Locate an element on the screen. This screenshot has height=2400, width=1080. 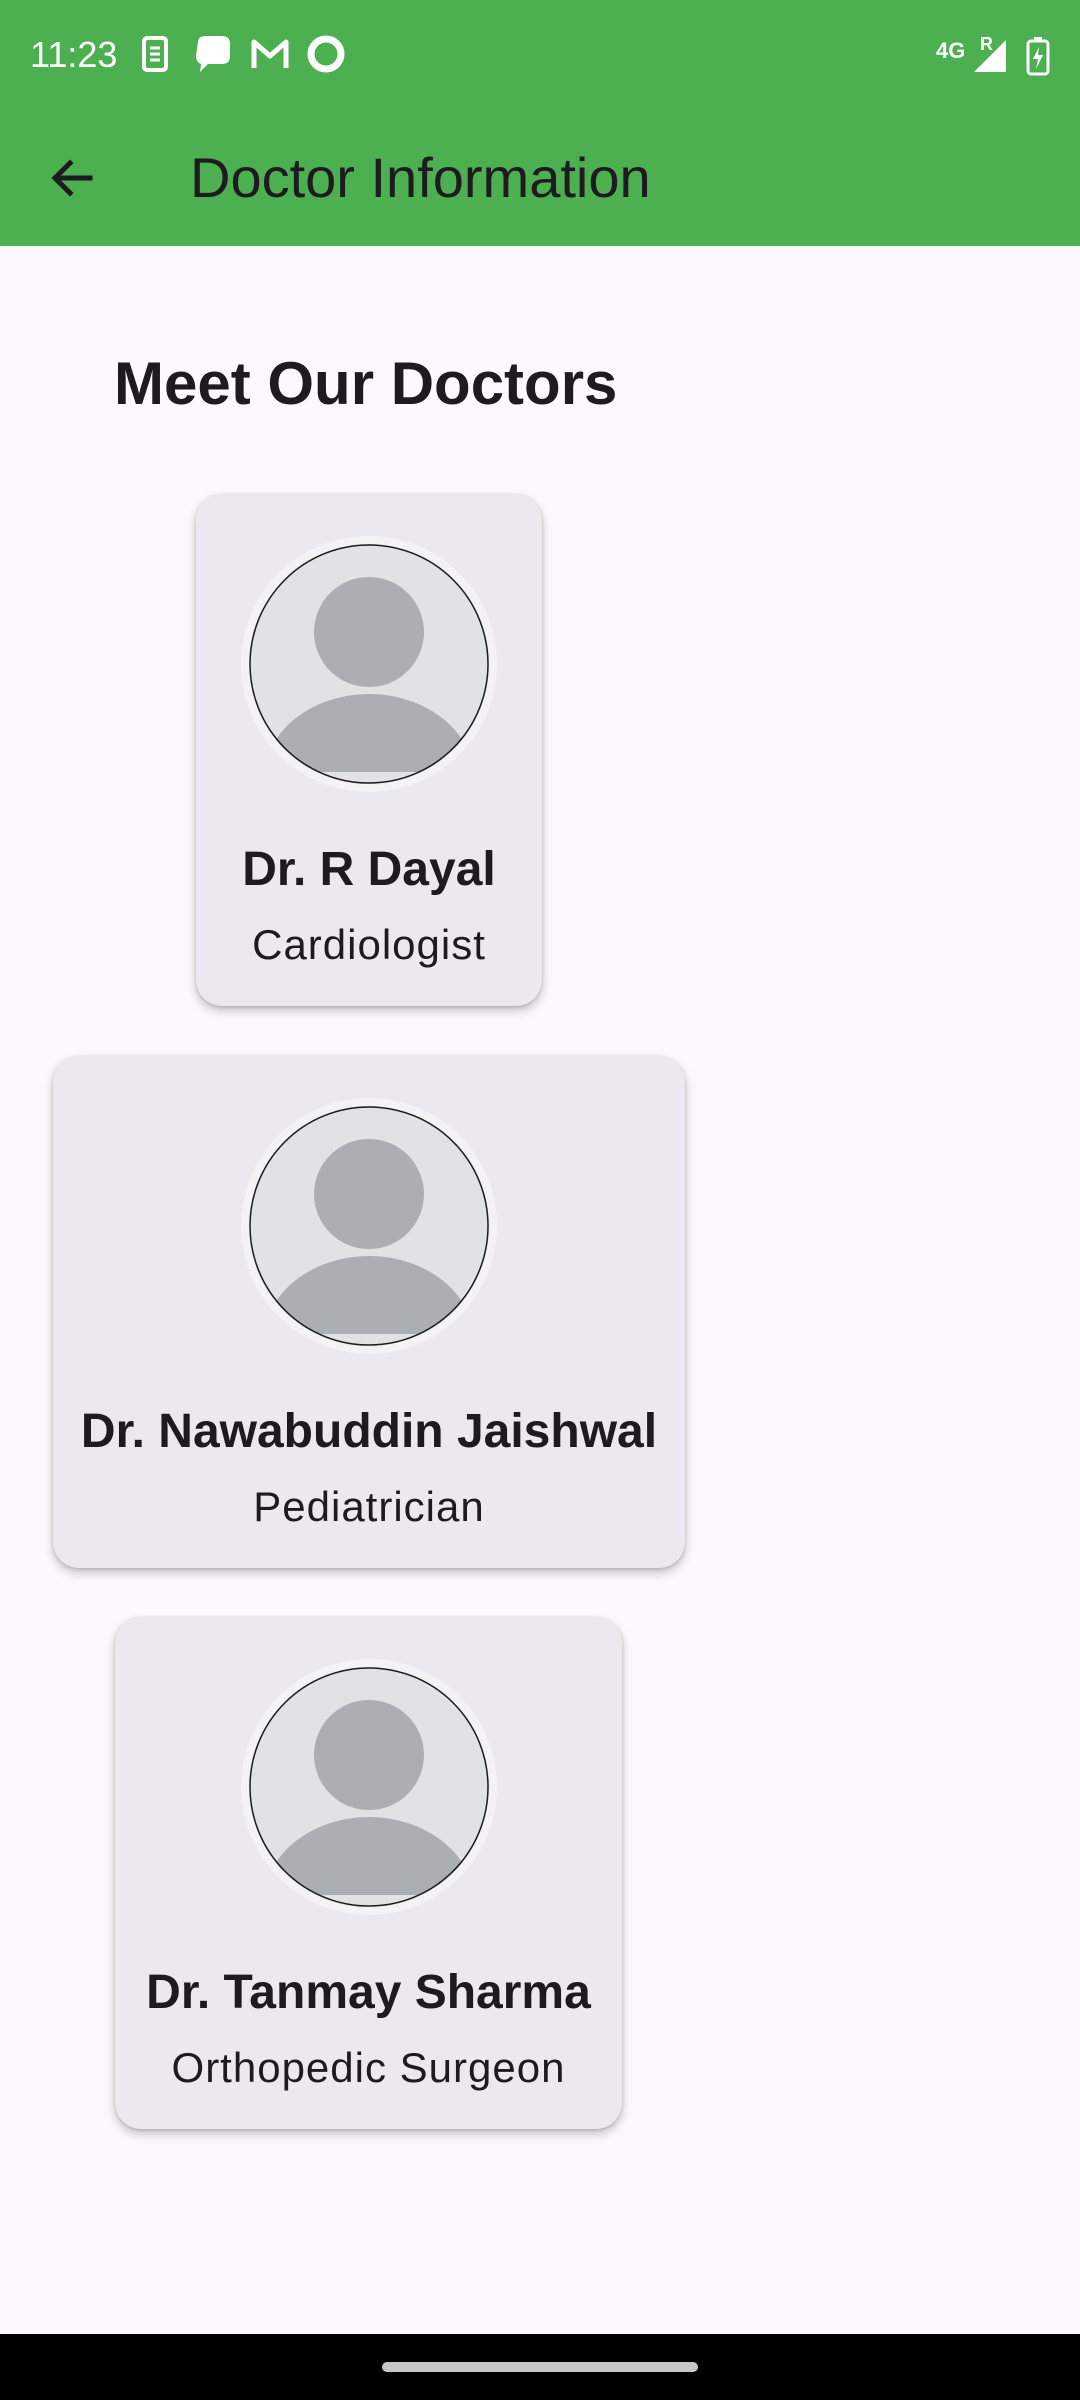
doctor-card: Dr. Nawabuddin Jaishwal Pediatrician is located at coordinates (369, 1312).